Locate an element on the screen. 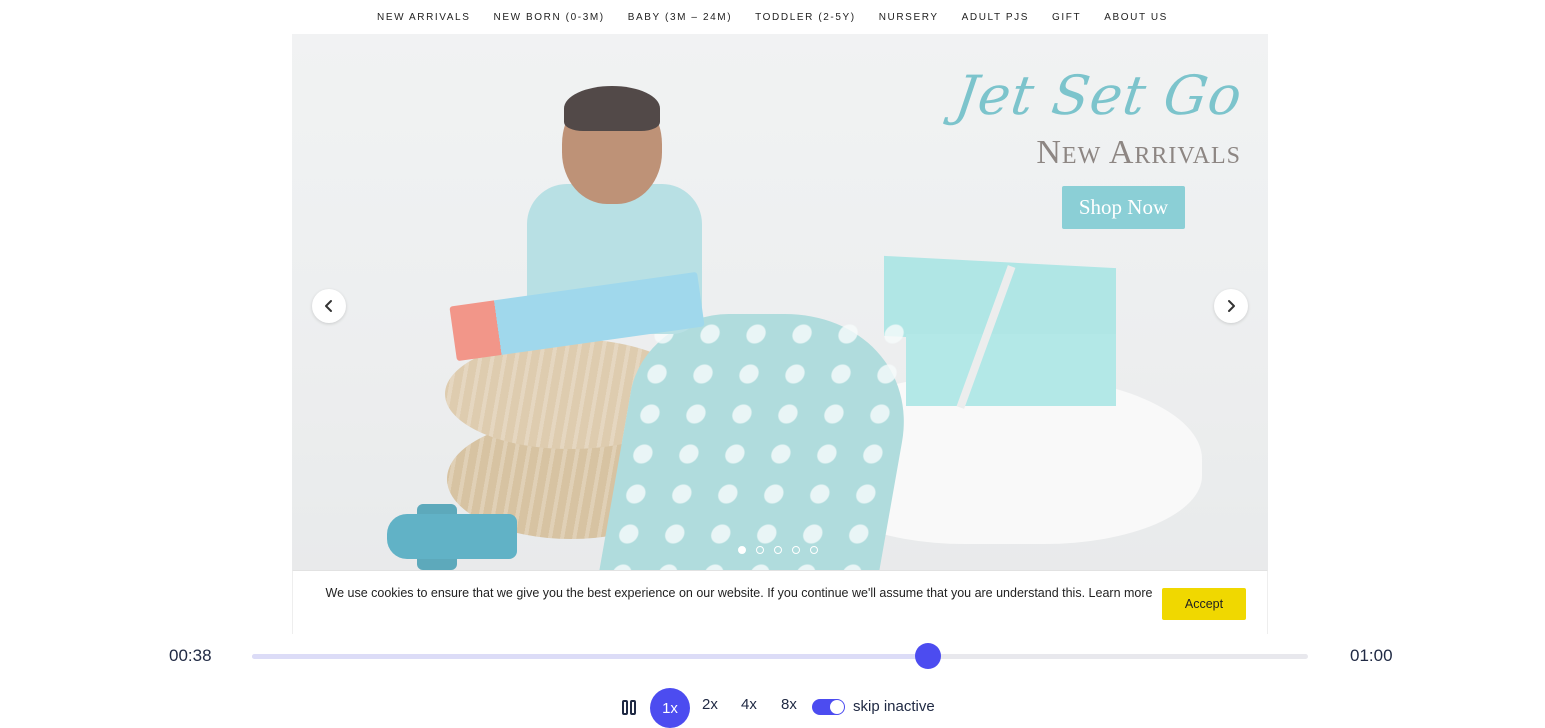  airplane-blanket is located at coordinates (762, 442).